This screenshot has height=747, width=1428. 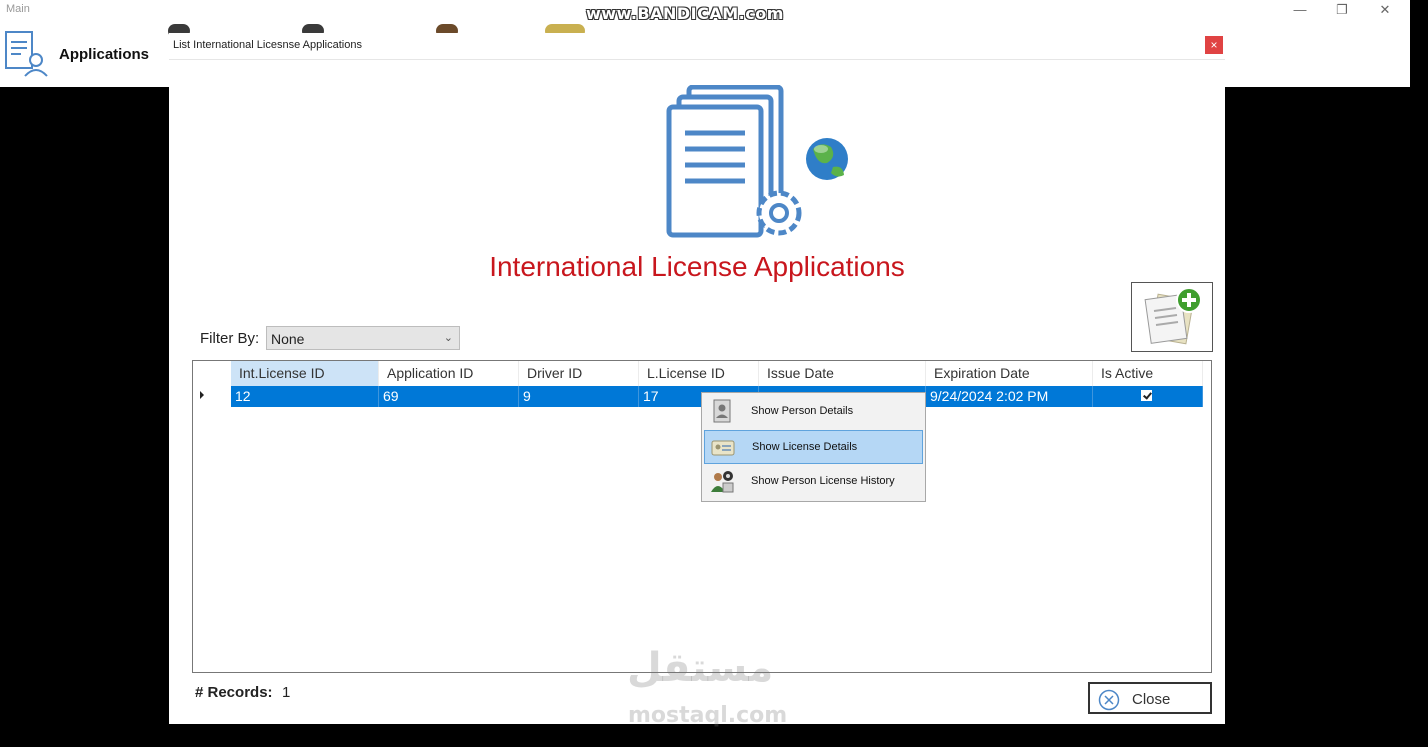 I want to click on add-application-button, so click(x=1172, y=317).